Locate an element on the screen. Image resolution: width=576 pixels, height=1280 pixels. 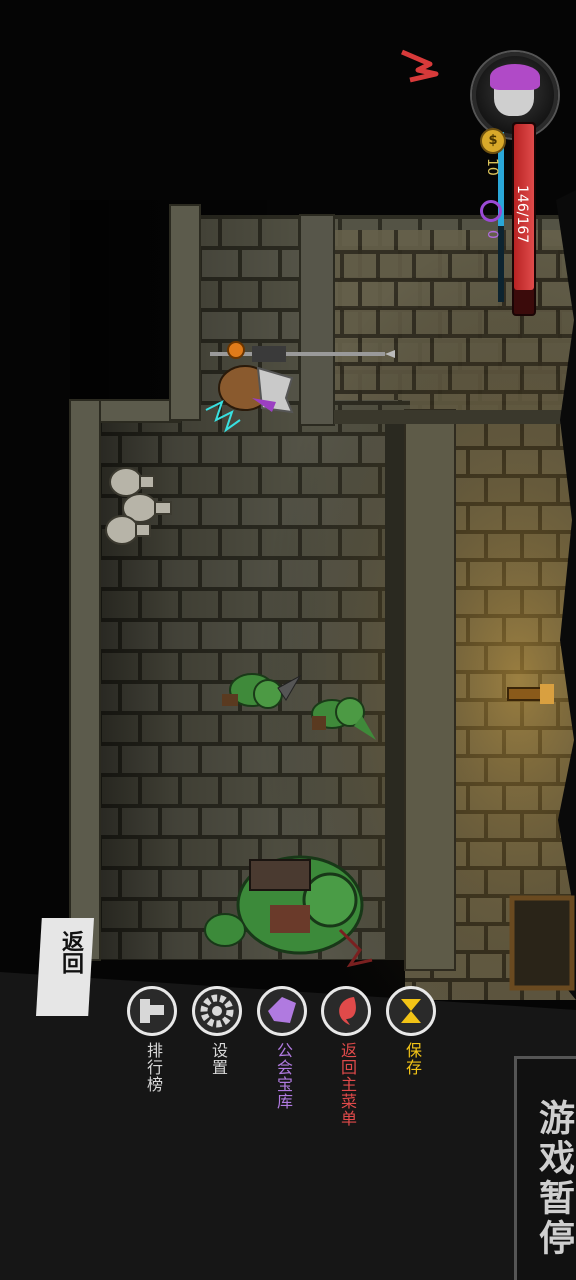
player-hud: 146/167 is located at coordinates (513, 184).